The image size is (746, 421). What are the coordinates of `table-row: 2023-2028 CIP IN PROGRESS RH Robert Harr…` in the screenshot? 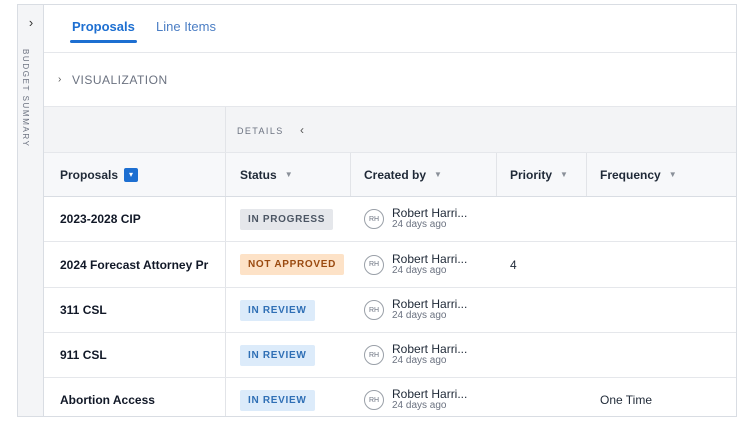 It's located at (390, 219).